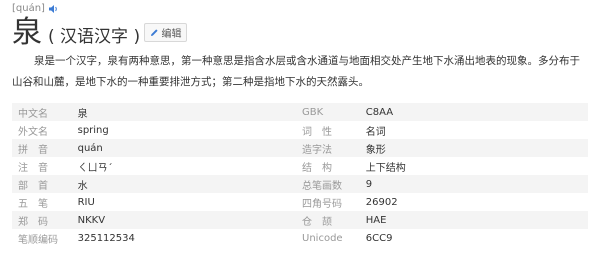 Image resolution: width=600 pixels, height=266 pixels. What do you see at coordinates (476, 202) in the screenshot?
I see `info-value: 26902` at bounding box center [476, 202].